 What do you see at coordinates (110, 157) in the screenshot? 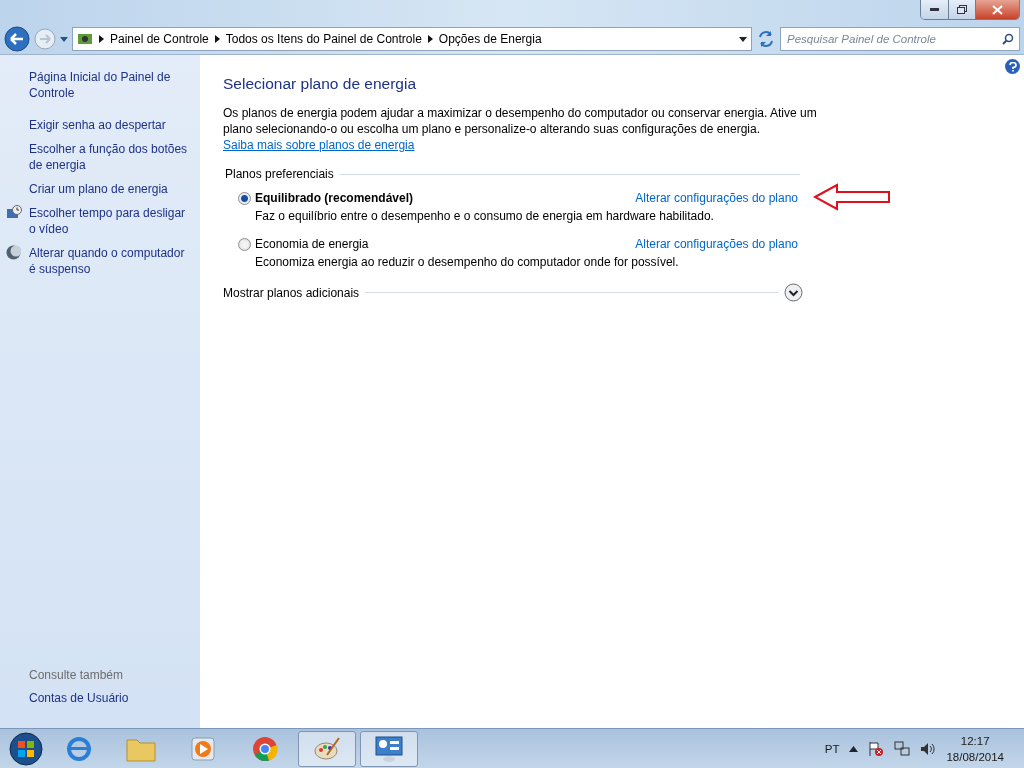
I see `sidebar-link: Escolher a função dos botões de energia` at bounding box center [110, 157].